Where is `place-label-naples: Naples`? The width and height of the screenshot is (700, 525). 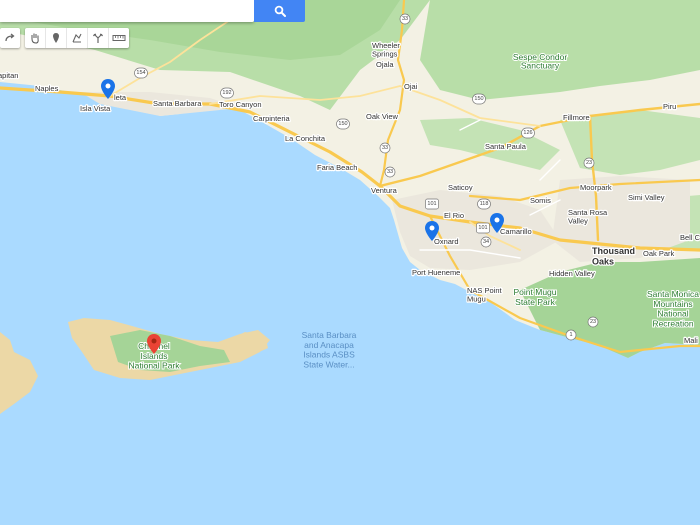 place-label-naples: Naples is located at coordinates (47, 88).